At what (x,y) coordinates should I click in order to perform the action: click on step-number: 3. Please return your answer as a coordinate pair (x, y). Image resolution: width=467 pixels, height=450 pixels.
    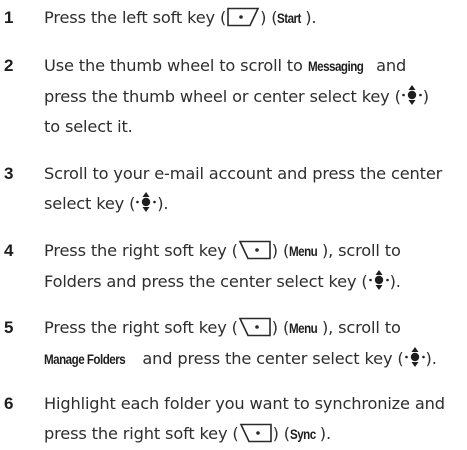
    Looking at the image, I should click on (9, 173).